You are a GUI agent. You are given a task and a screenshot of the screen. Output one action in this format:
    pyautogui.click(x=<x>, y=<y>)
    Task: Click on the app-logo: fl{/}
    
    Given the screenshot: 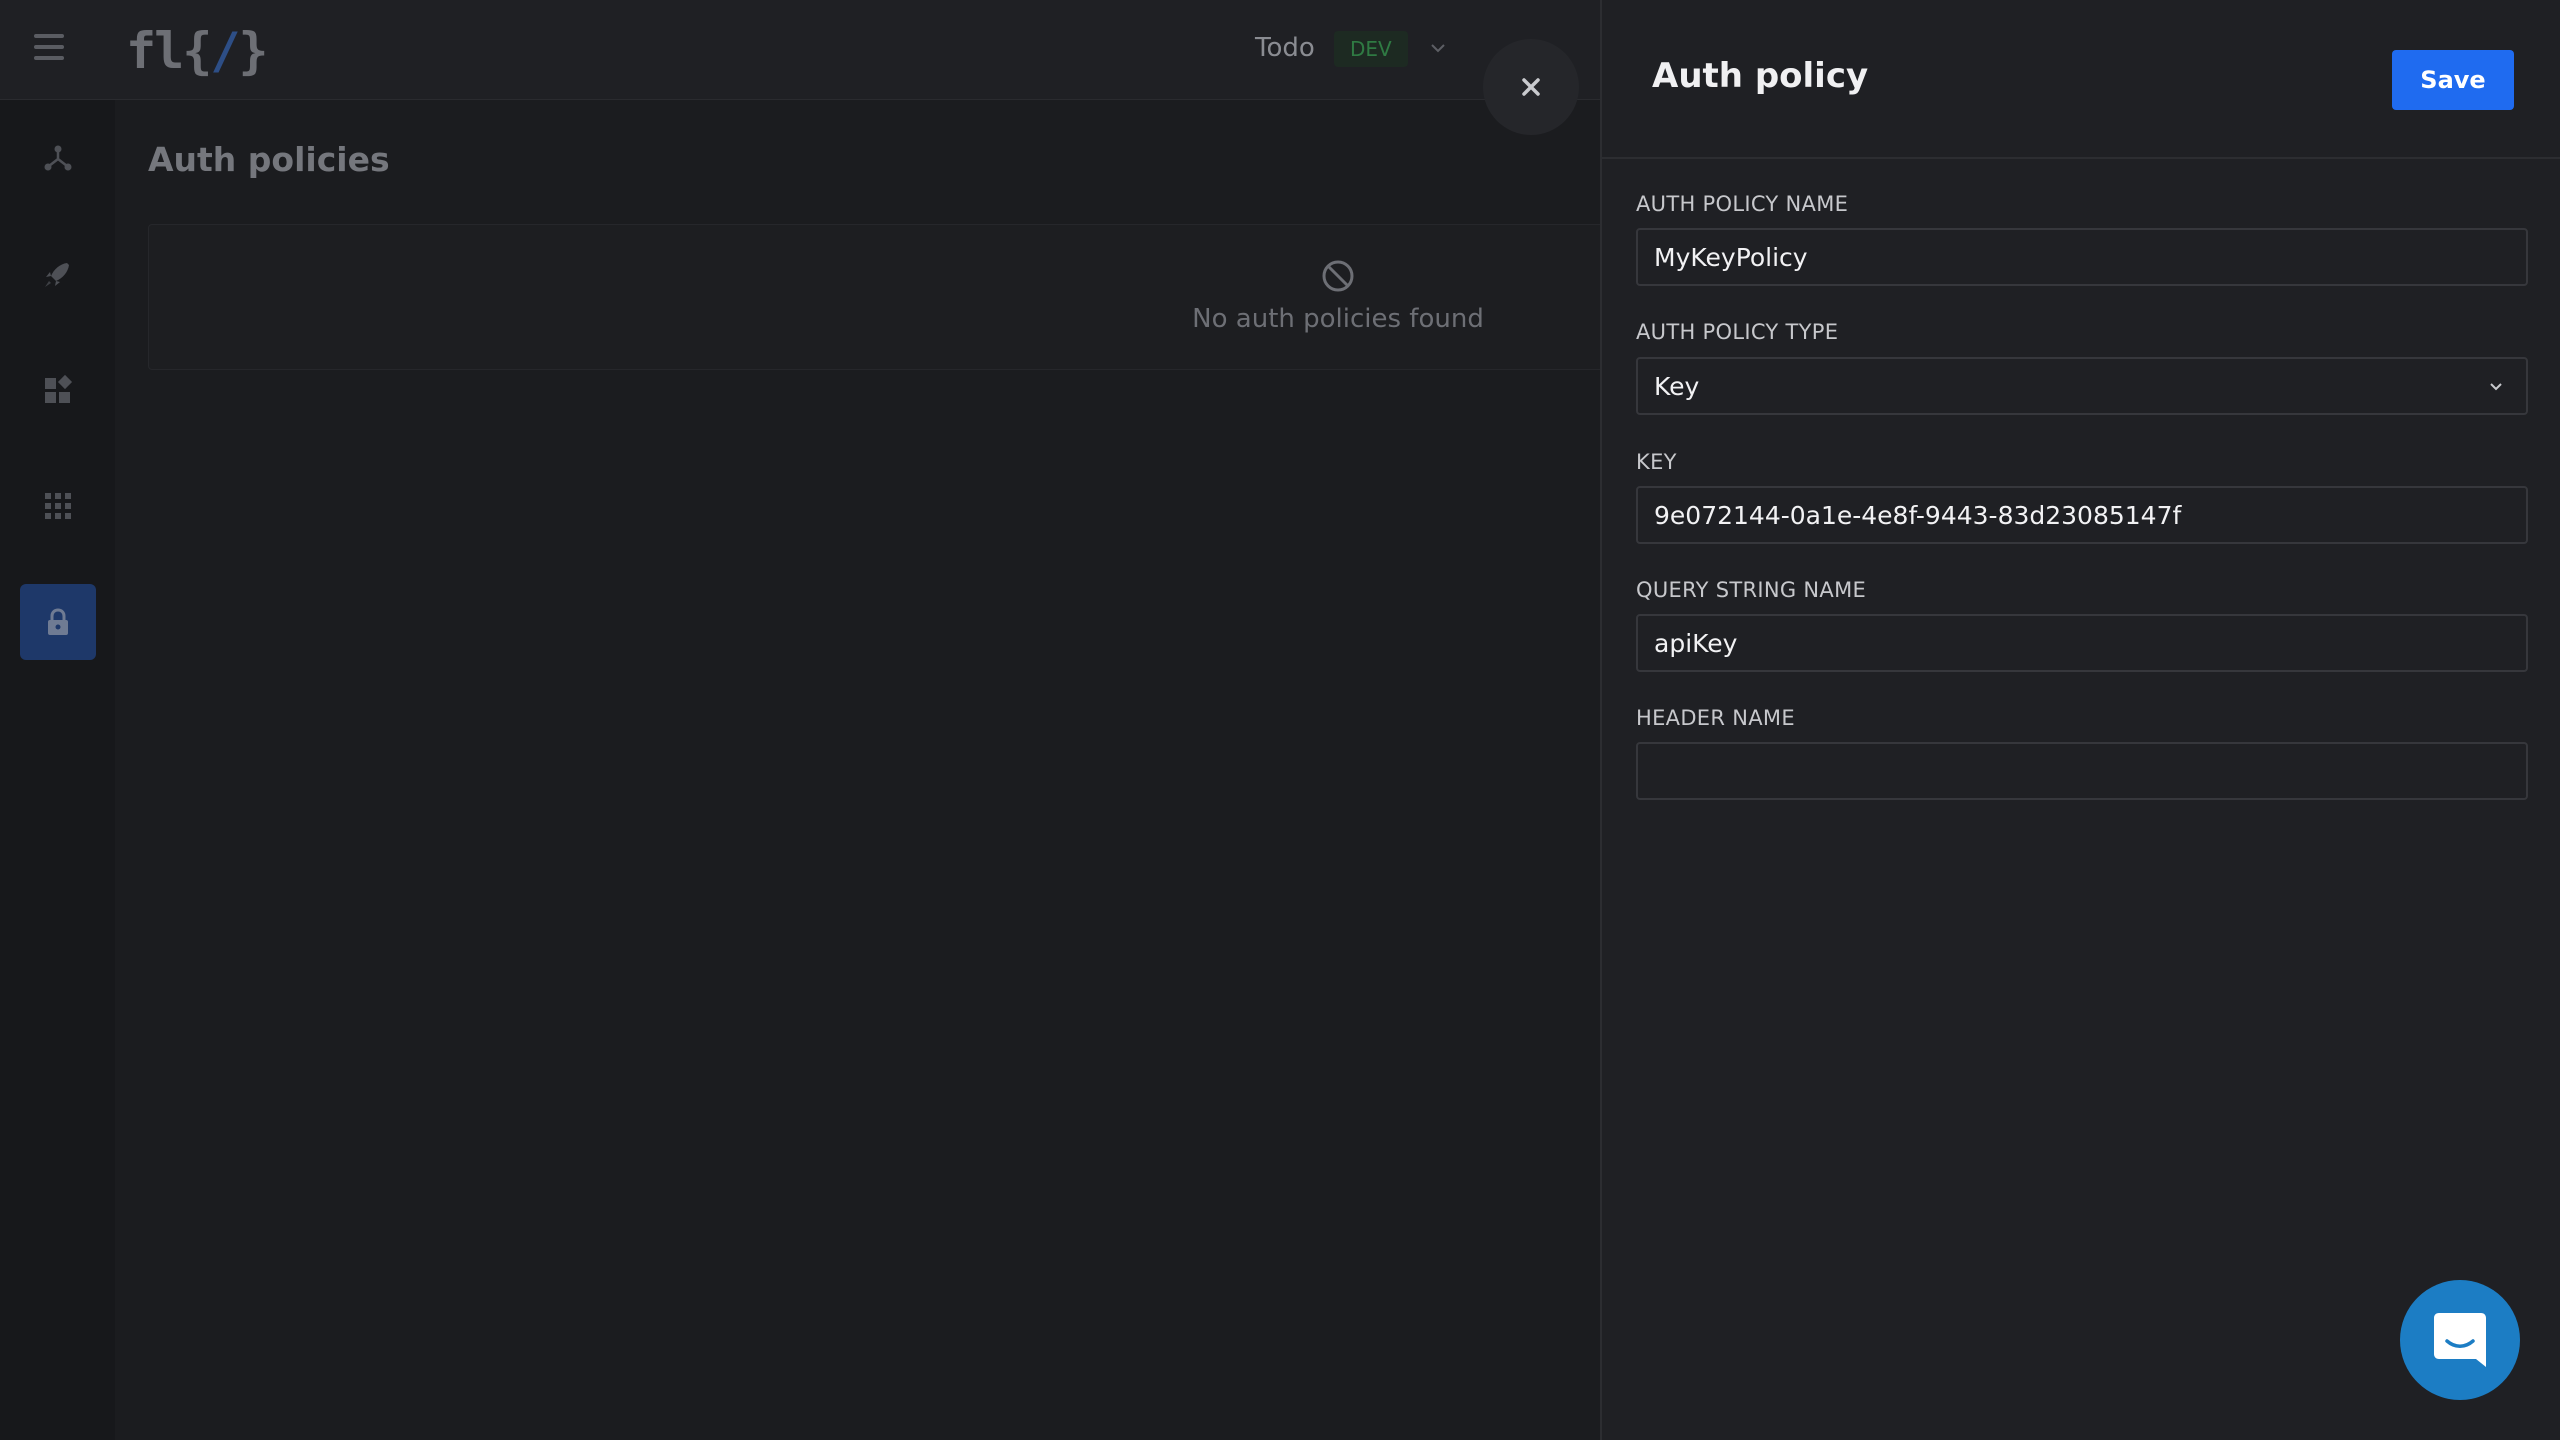 What is the action you would take?
    pyautogui.click(x=197, y=51)
    